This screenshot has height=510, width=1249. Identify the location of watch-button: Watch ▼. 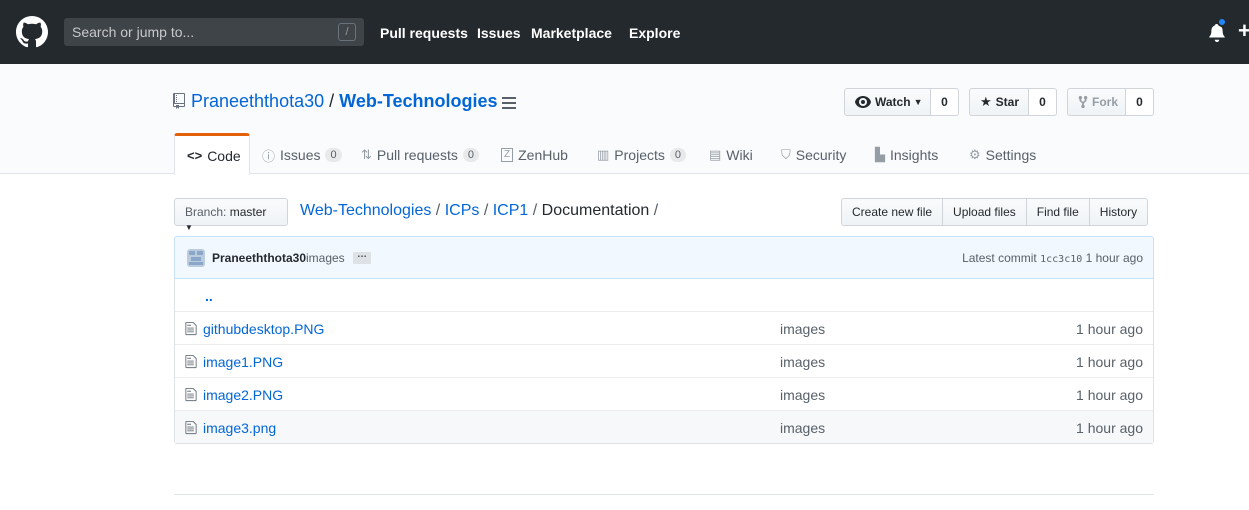
(887, 102).